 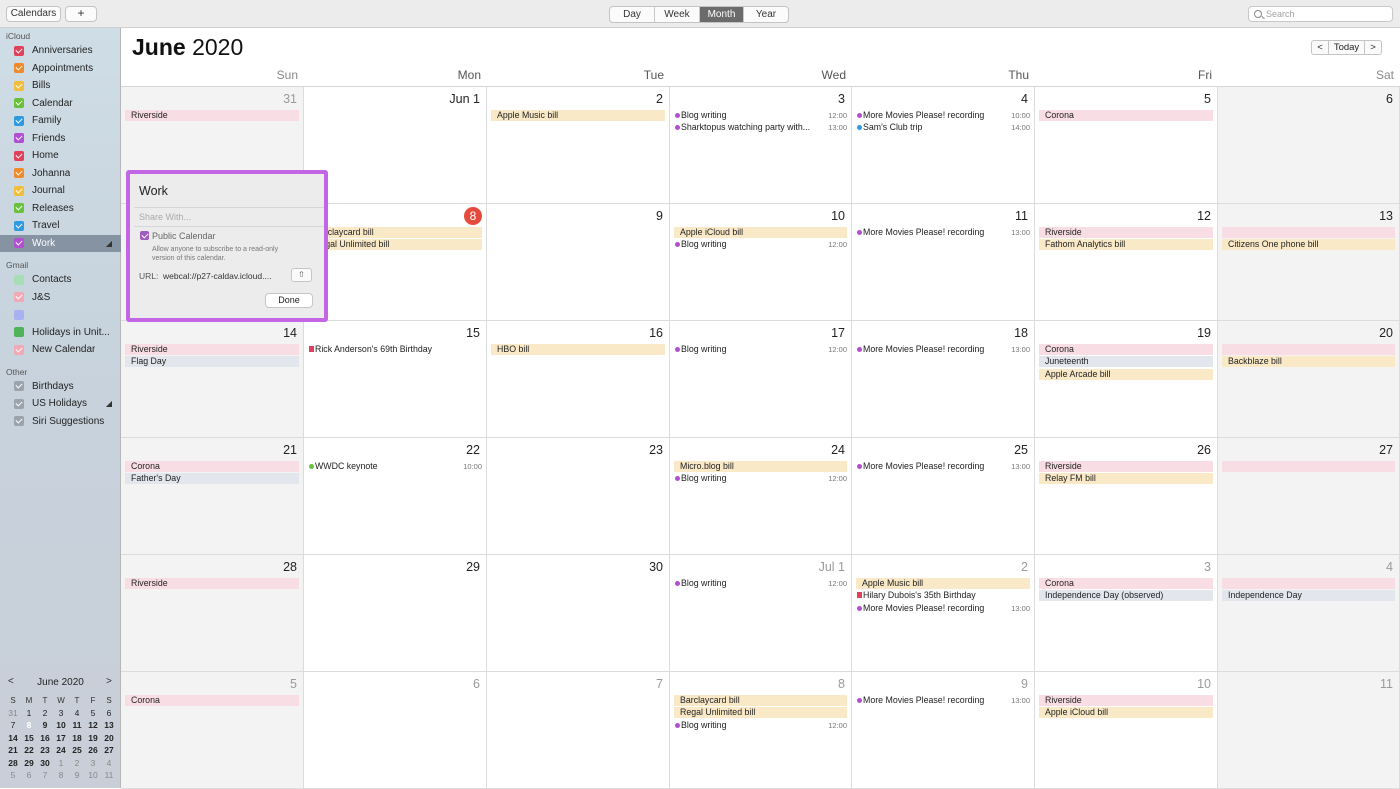 I want to click on mini-next-button: >, so click(x=109, y=681).